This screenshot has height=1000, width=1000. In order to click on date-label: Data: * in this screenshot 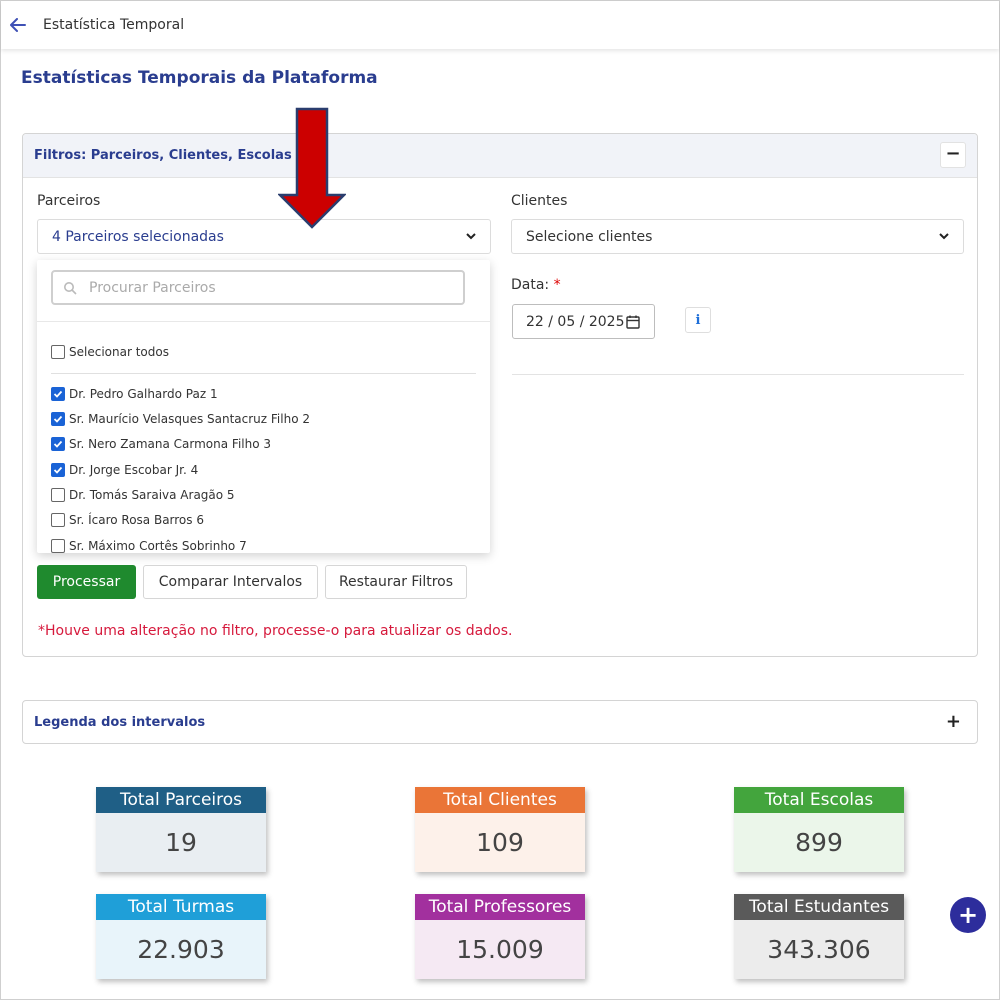, I will do `click(536, 285)`.